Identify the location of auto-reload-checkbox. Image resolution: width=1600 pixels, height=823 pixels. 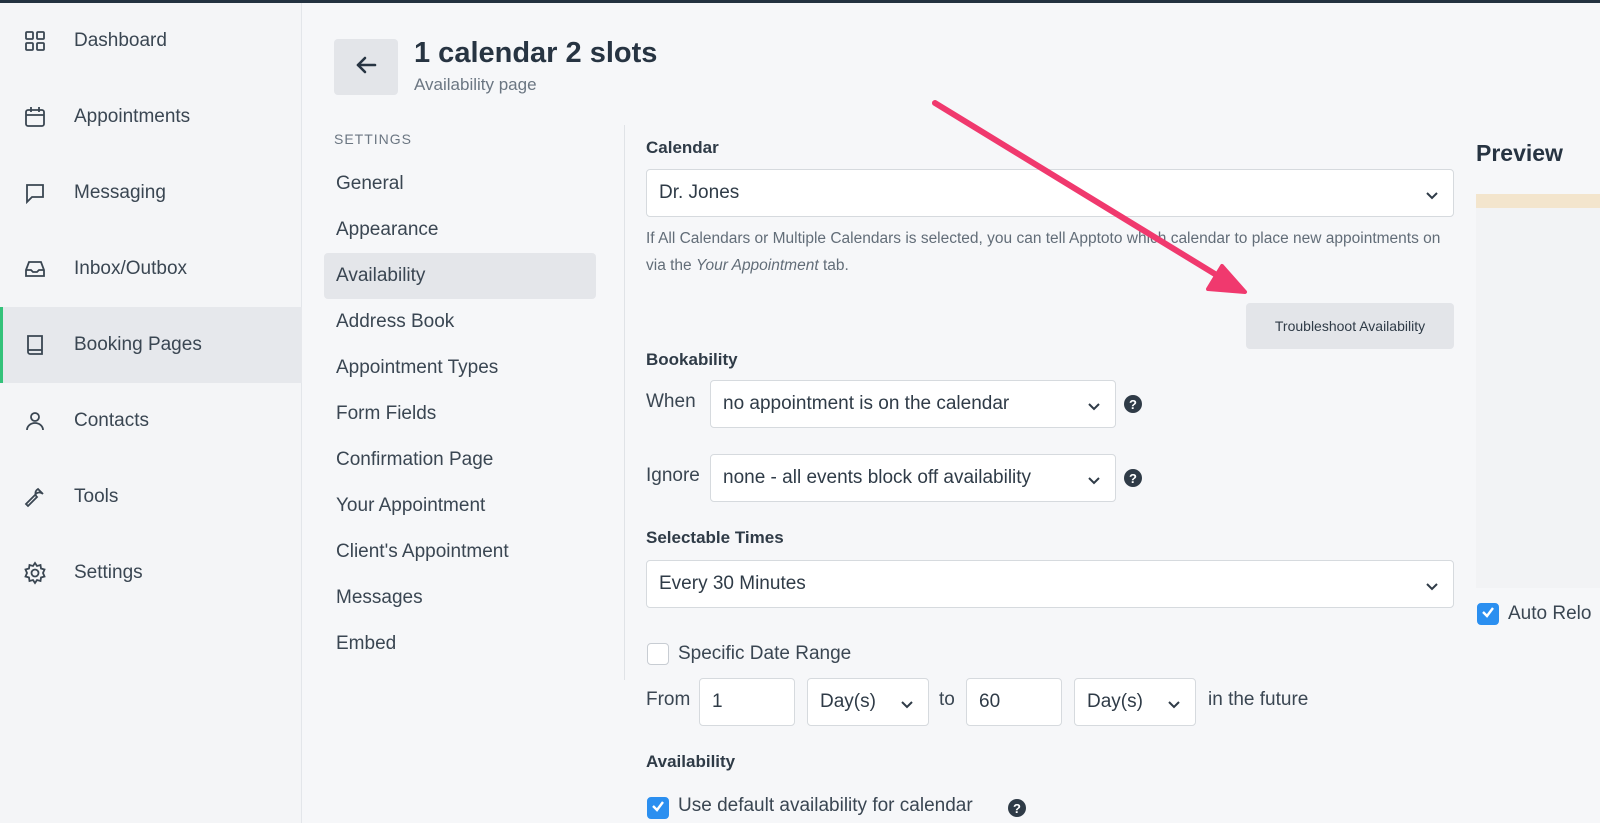
(1488, 614).